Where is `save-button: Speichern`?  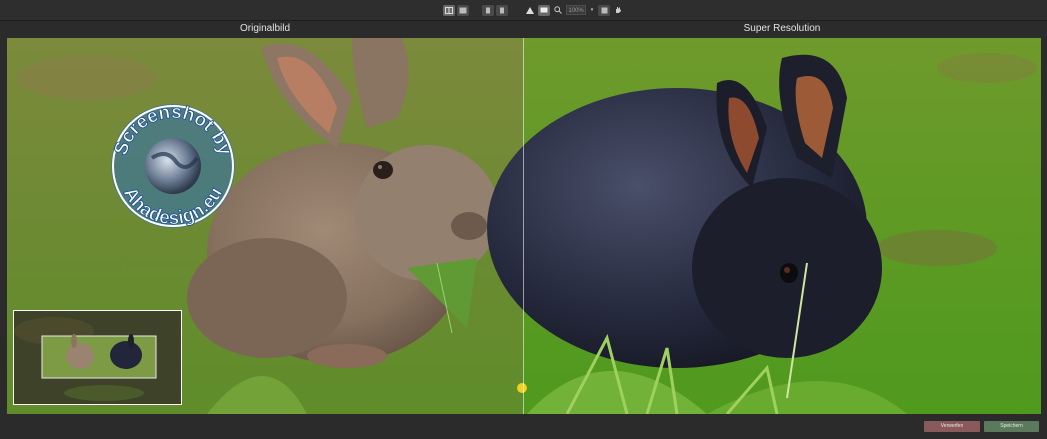 save-button: Speichern is located at coordinates (1011, 426).